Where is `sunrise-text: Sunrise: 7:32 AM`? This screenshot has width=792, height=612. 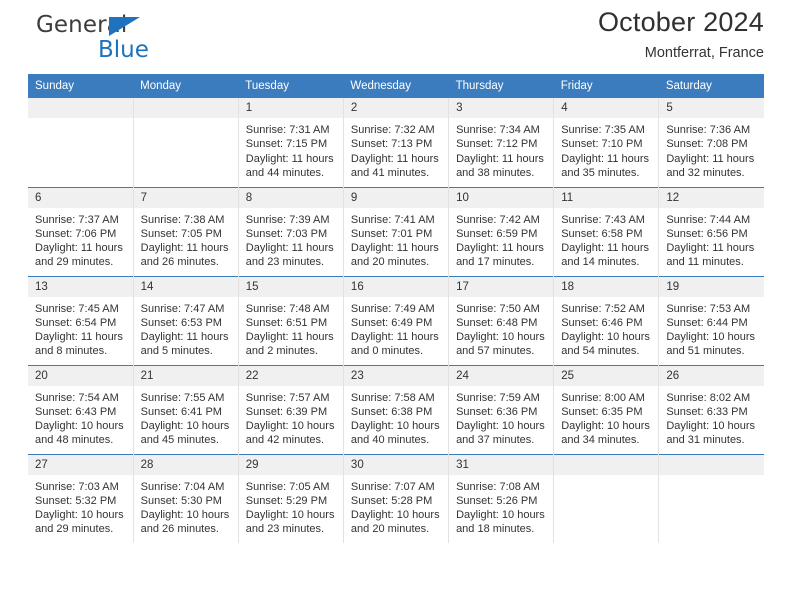 sunrise-text: Sunrise: 7:32 AM is located at coordinates (392, 130).